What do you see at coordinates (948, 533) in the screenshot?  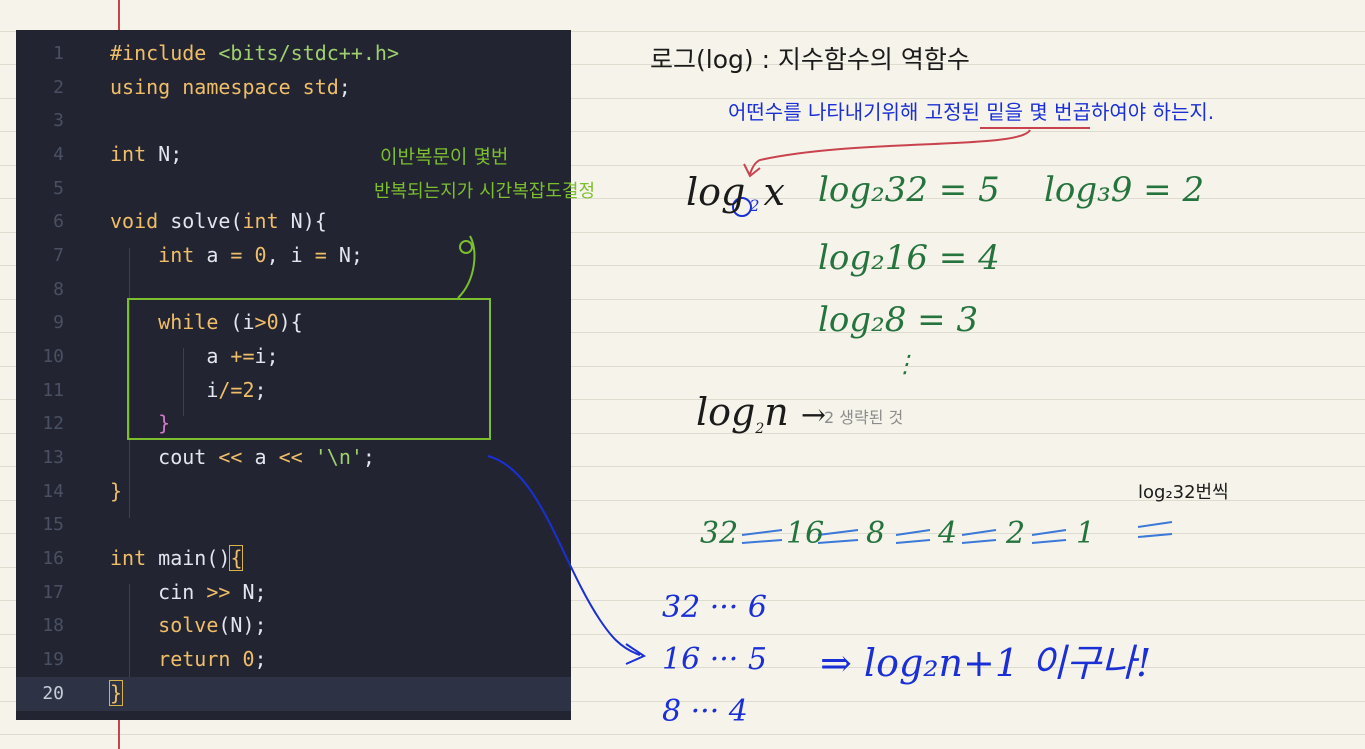 I see `sequence-item: 4` at bounding box center [948, 533].